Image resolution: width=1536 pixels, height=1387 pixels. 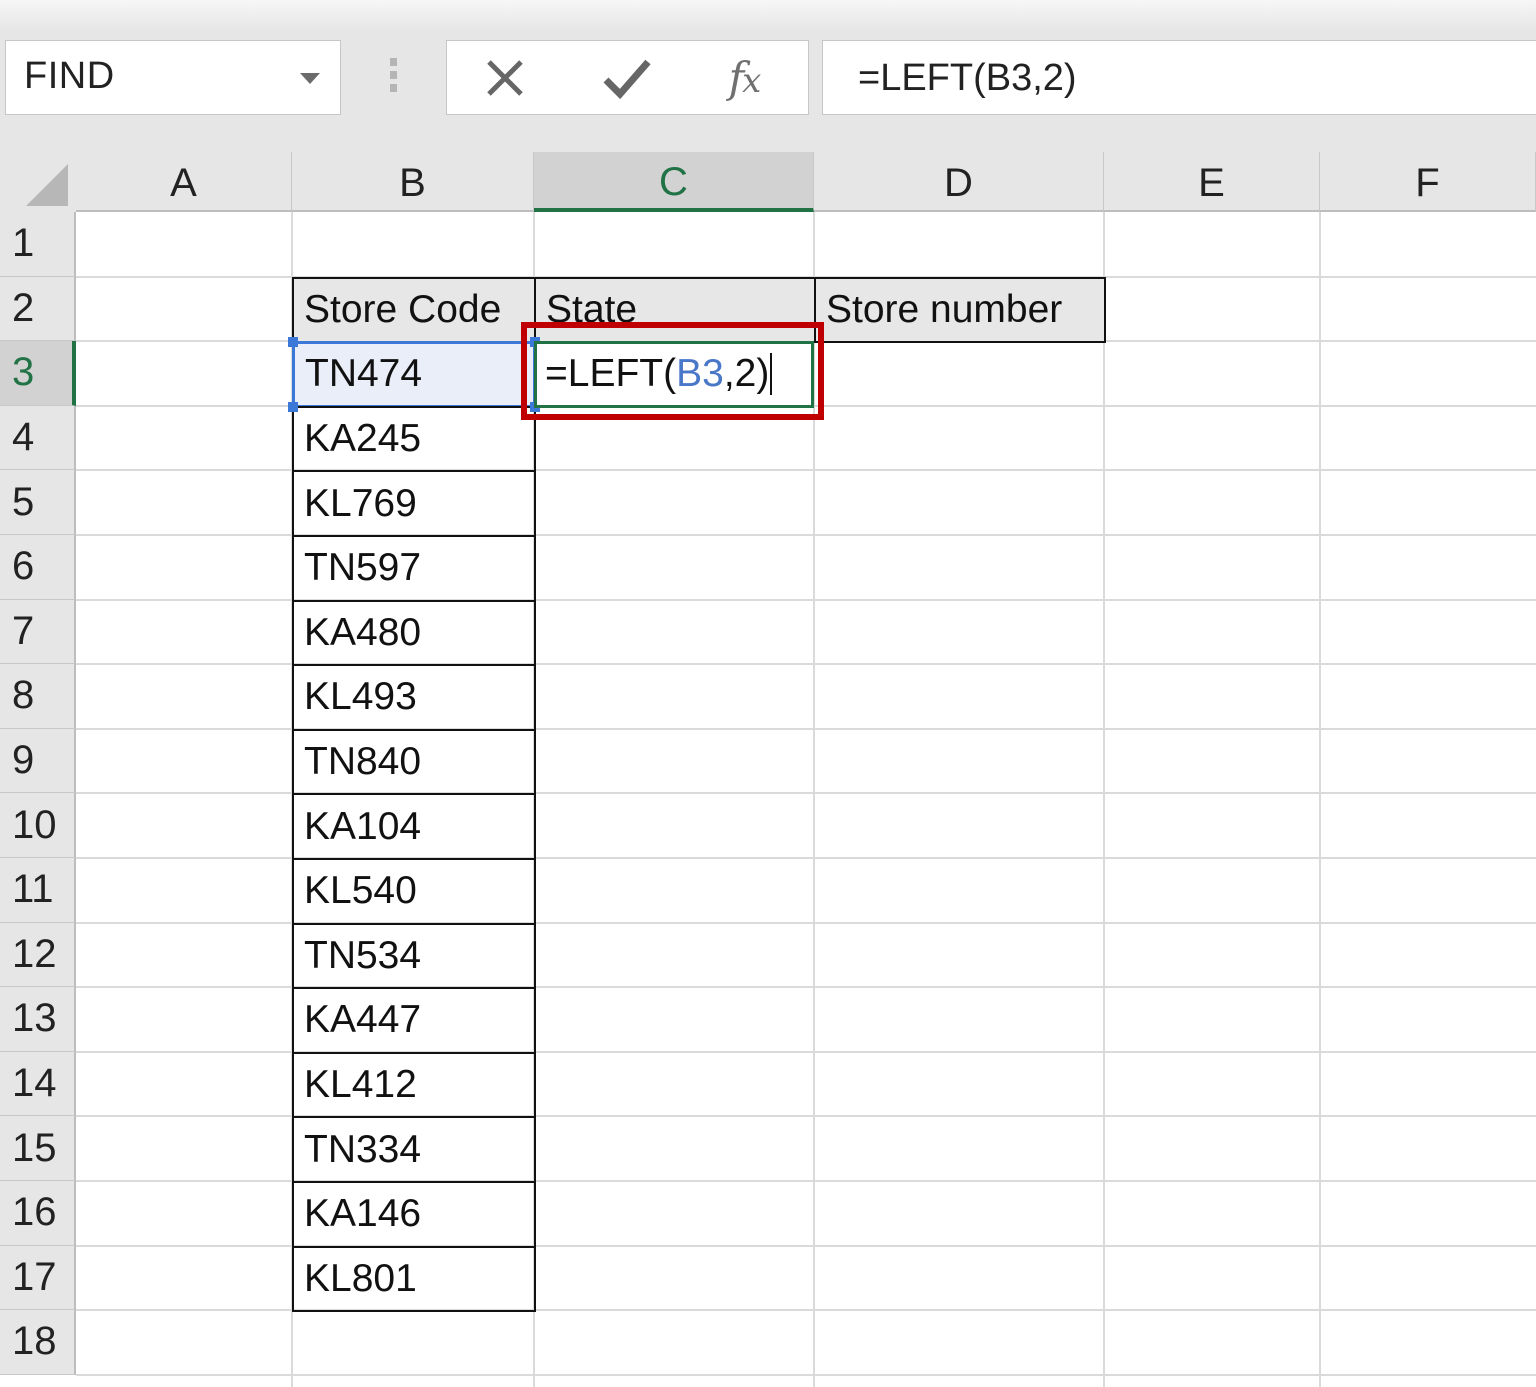 What do you see at coordinates (672, 371) in the screenshot?
I see `annotation-highlight-box` at bounding box center [672, 371].